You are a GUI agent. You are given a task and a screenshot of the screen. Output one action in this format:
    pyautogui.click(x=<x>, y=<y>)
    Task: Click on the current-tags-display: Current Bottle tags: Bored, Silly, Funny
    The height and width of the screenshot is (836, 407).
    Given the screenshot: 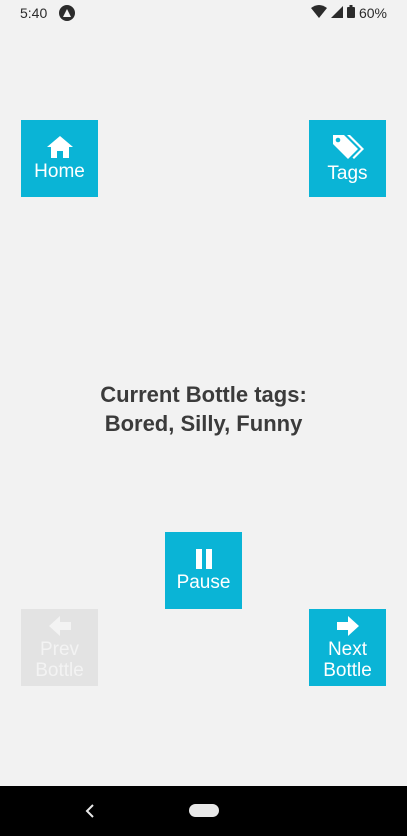 What is the action you would take?
    pyautogui.click(x=203, y=409)
    